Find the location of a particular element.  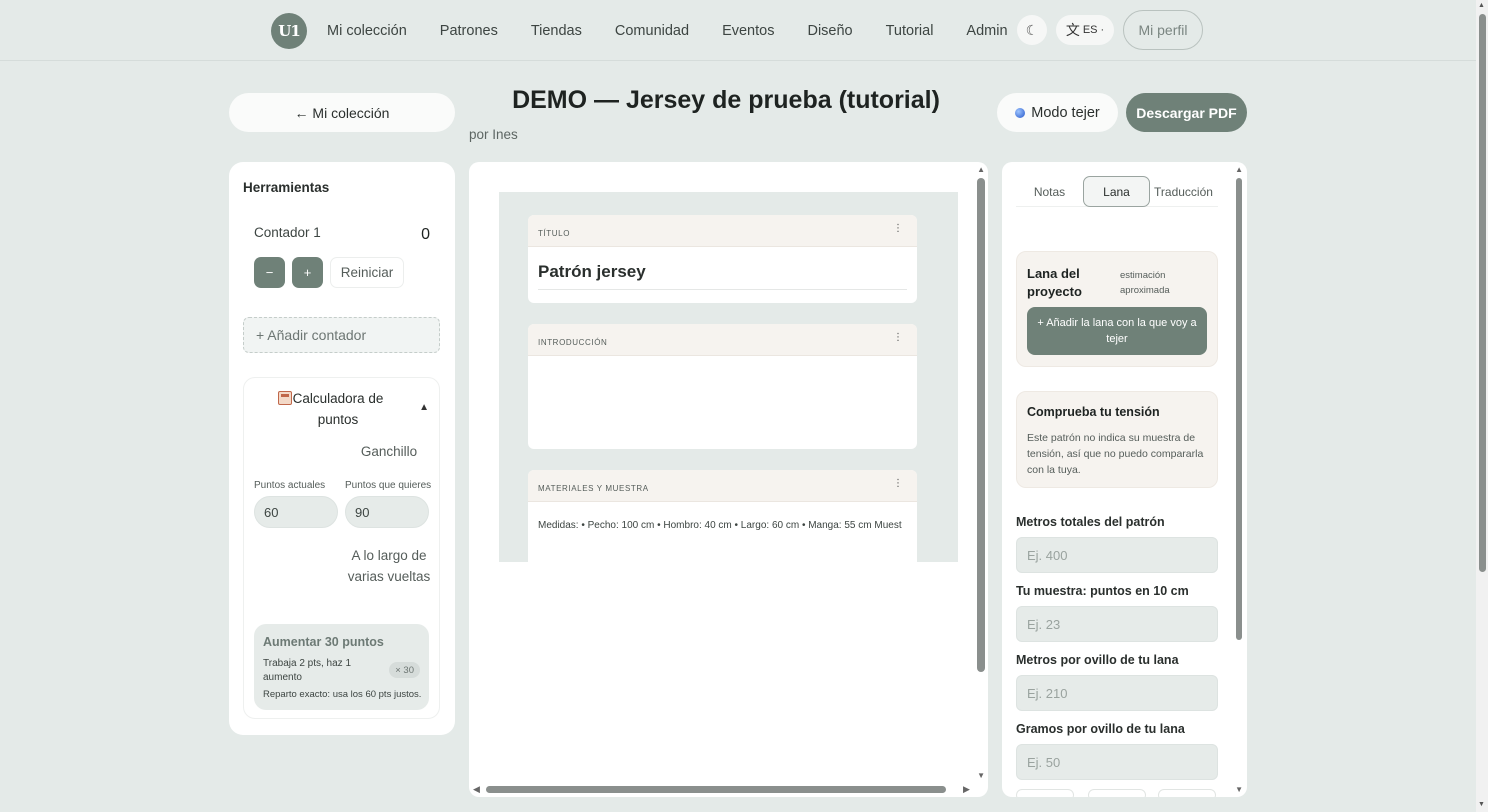

section-card-title: TÍTULO ⋮ Patrón jersey is located at coordinates (722, 259).